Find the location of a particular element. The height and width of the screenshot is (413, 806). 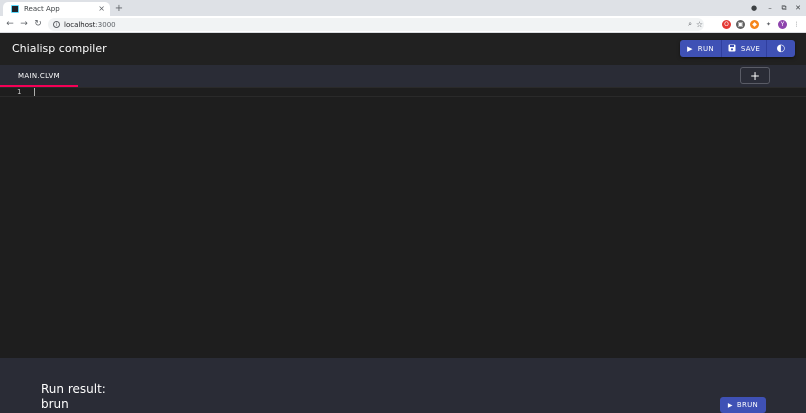

brun-label: BRUN is located at coordinates (747, 405).